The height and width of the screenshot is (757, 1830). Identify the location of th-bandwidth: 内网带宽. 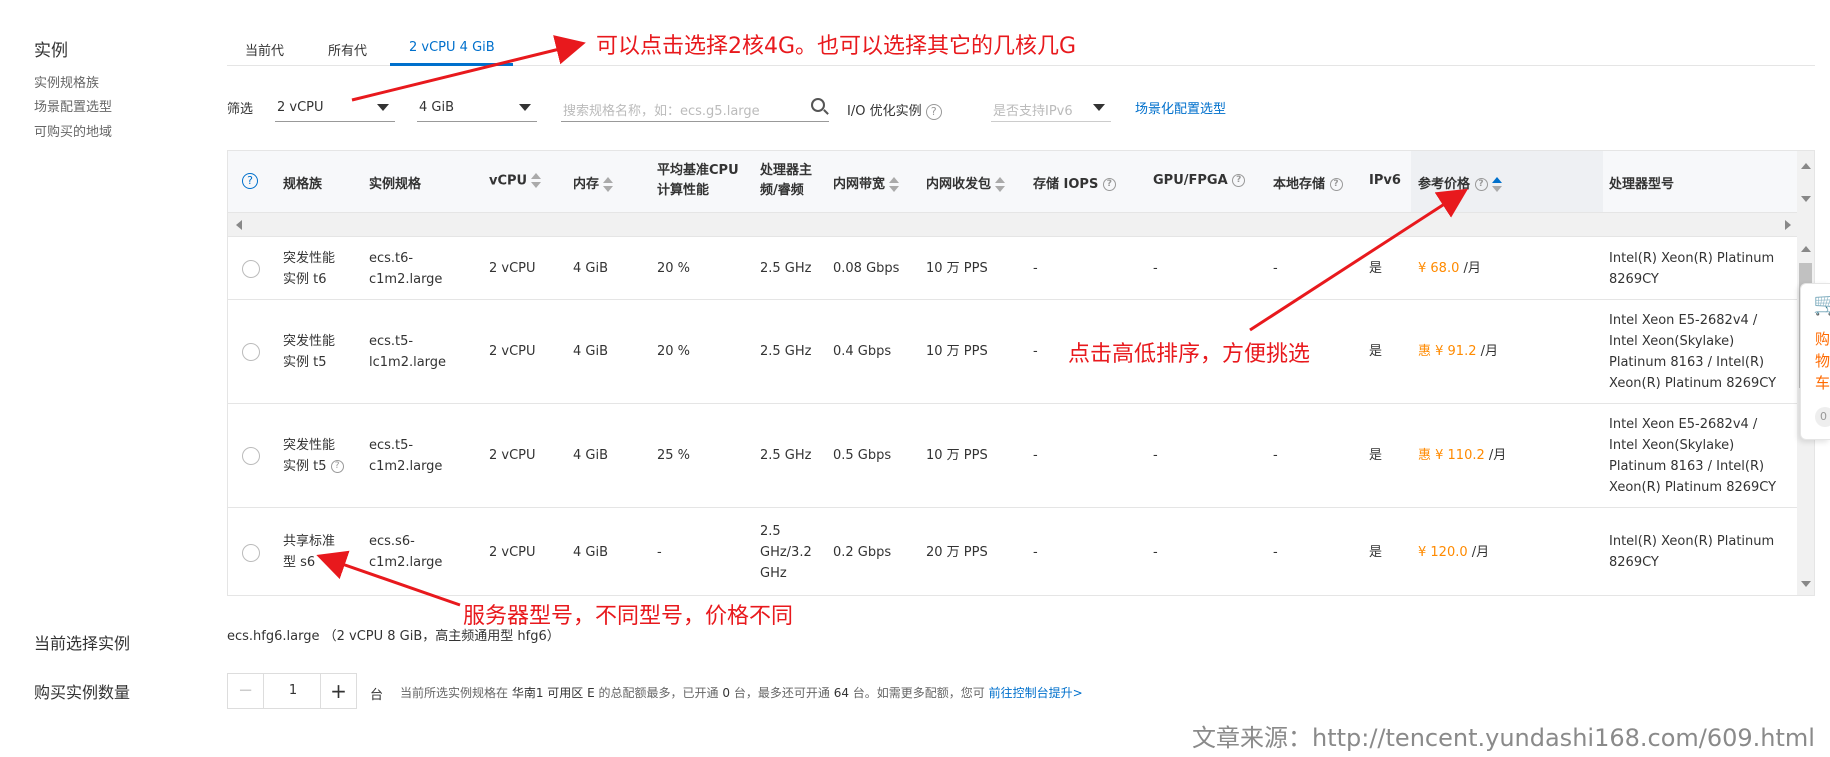
(866, 183).